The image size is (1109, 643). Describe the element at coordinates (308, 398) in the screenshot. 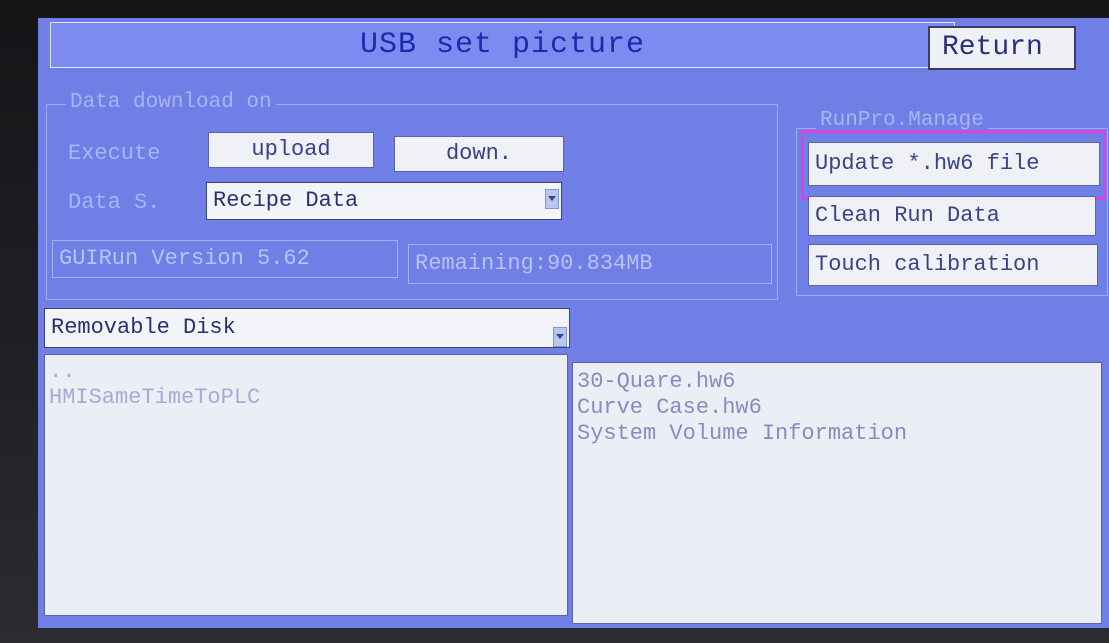

I see `list-item: HMISameTimeToPLC` at that location.